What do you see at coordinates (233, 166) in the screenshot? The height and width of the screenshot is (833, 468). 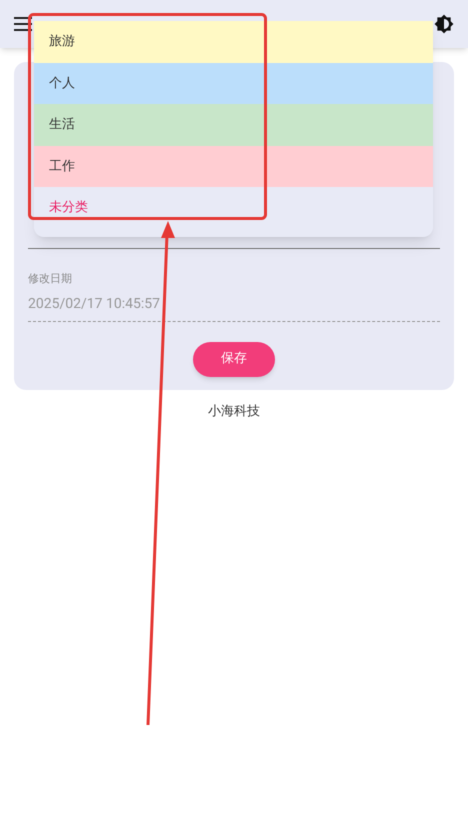 I see `menu-item: 工作` at bounding box center [233, 166].